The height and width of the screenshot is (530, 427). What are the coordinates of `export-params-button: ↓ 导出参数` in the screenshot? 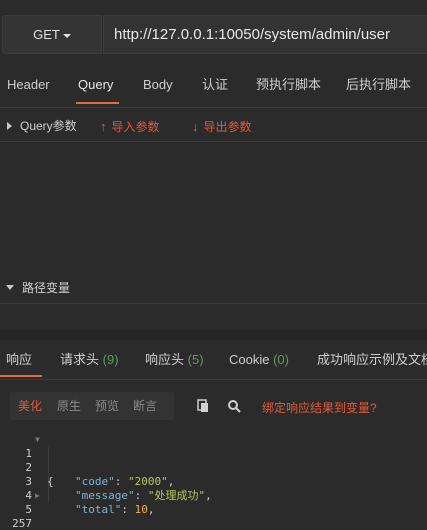 It's located at (222, 126).